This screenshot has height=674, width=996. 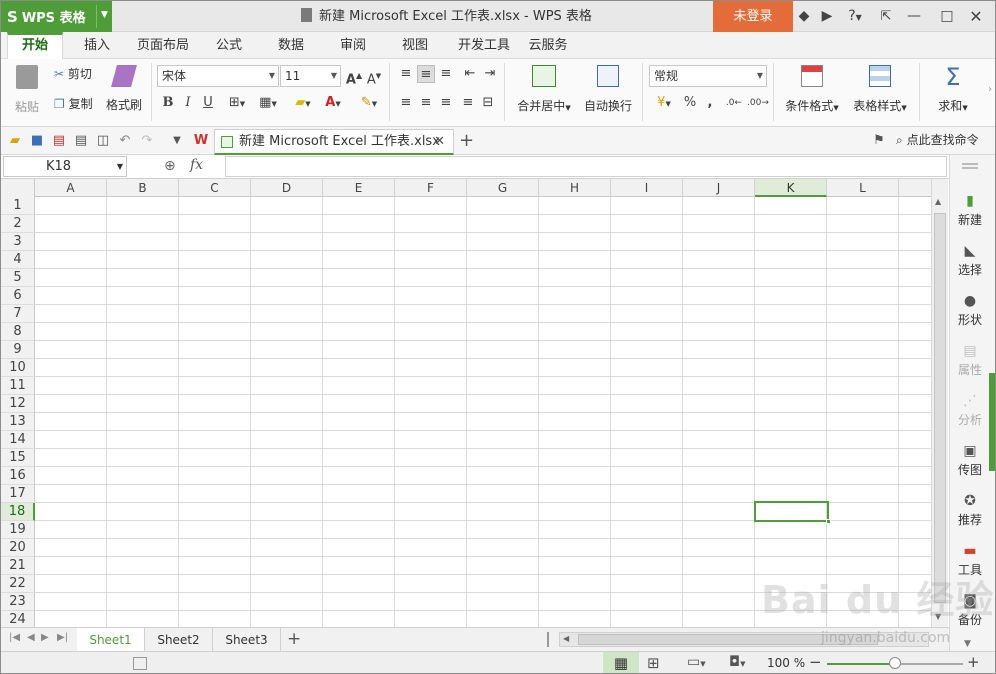 What do you see at coordinates (18, 242) in the screenshot?
I see `row-header-3: 3` at bounding box center [18, 242].